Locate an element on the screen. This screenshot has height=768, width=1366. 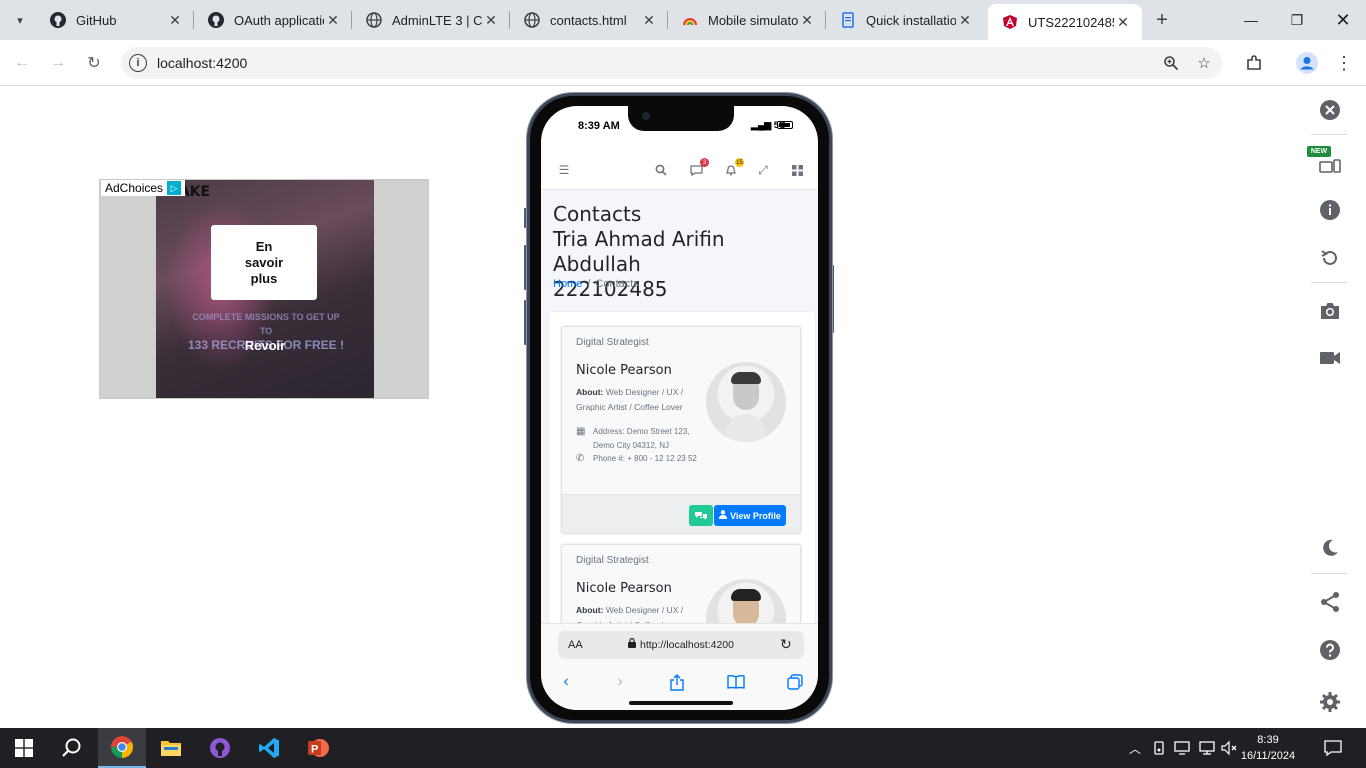
chrome-taskbar-icon is located at coordinates (122, 748).